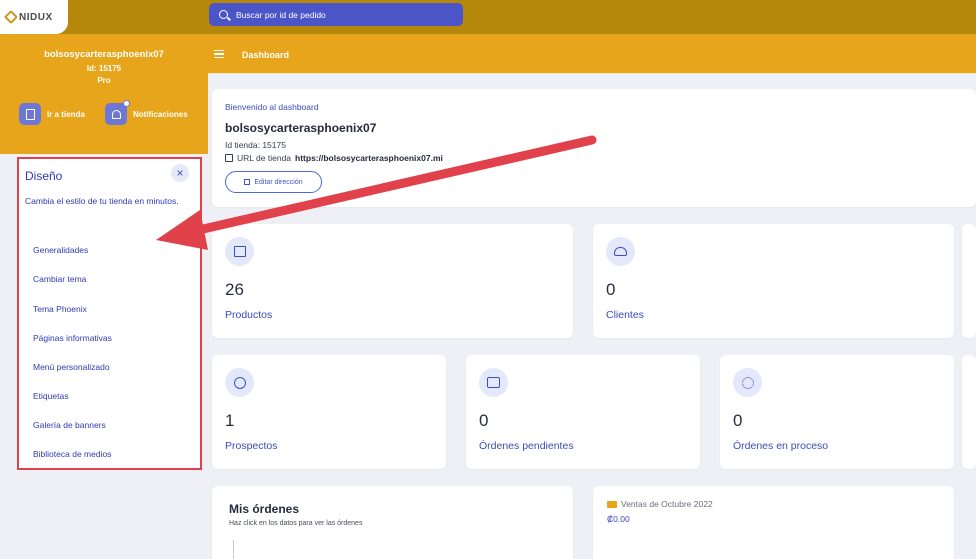 The image size is (976, 559). What do you see at coordinates (30, 114) in the screenshot?
I see `calculator-icon` at bounding box center [30, 114].